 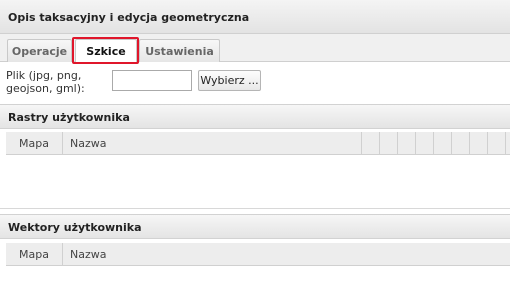 I want to click on vectors-grid-body, so click(x=258, y=283).